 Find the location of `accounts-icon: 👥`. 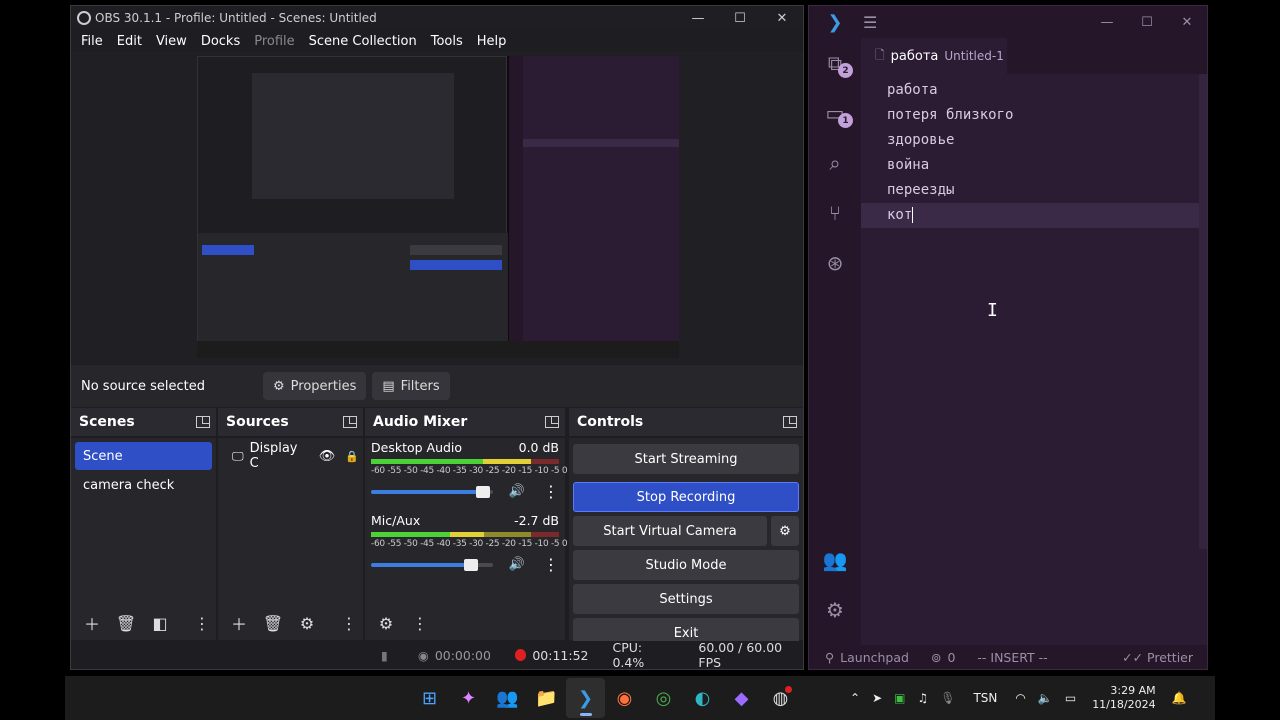

accounts-icon: 👥 is located at coordinates (835, 560).